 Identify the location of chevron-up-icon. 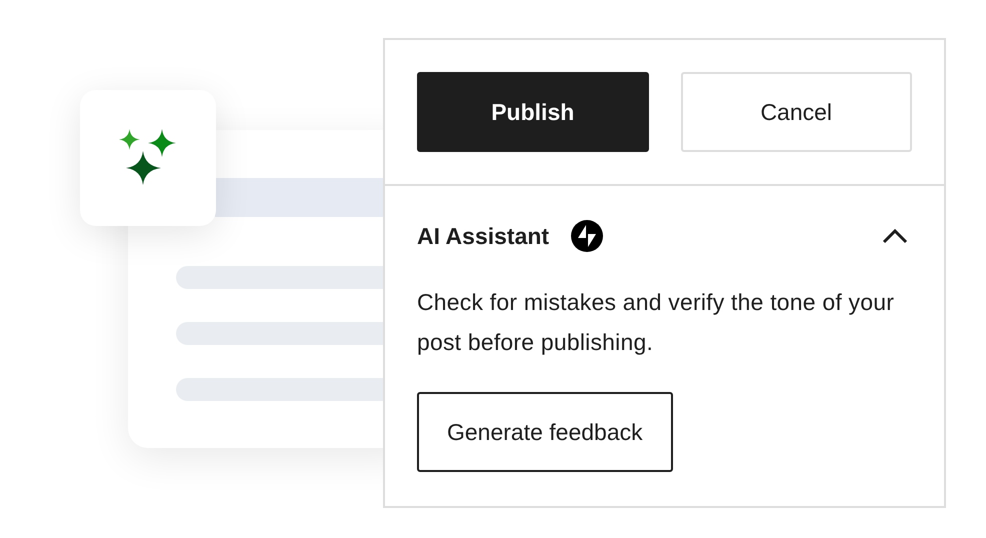
(895, 236).